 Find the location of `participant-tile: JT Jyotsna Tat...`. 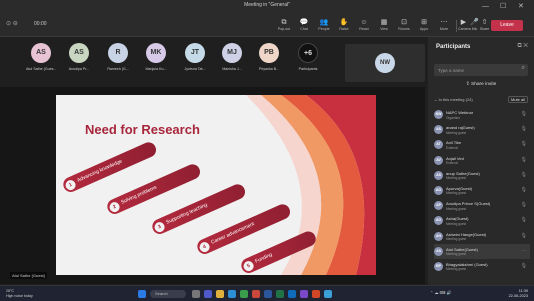

participant-tile: JT Jyotsna Tat... is located at coordinates (195, 57).